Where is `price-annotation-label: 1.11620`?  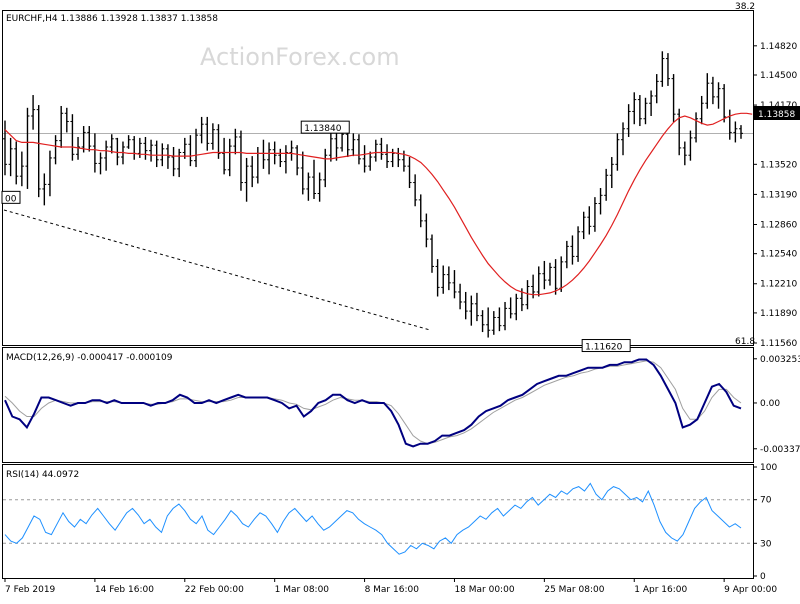 price-annotation-label: 1.11620 is located at coordinates (603, 348).